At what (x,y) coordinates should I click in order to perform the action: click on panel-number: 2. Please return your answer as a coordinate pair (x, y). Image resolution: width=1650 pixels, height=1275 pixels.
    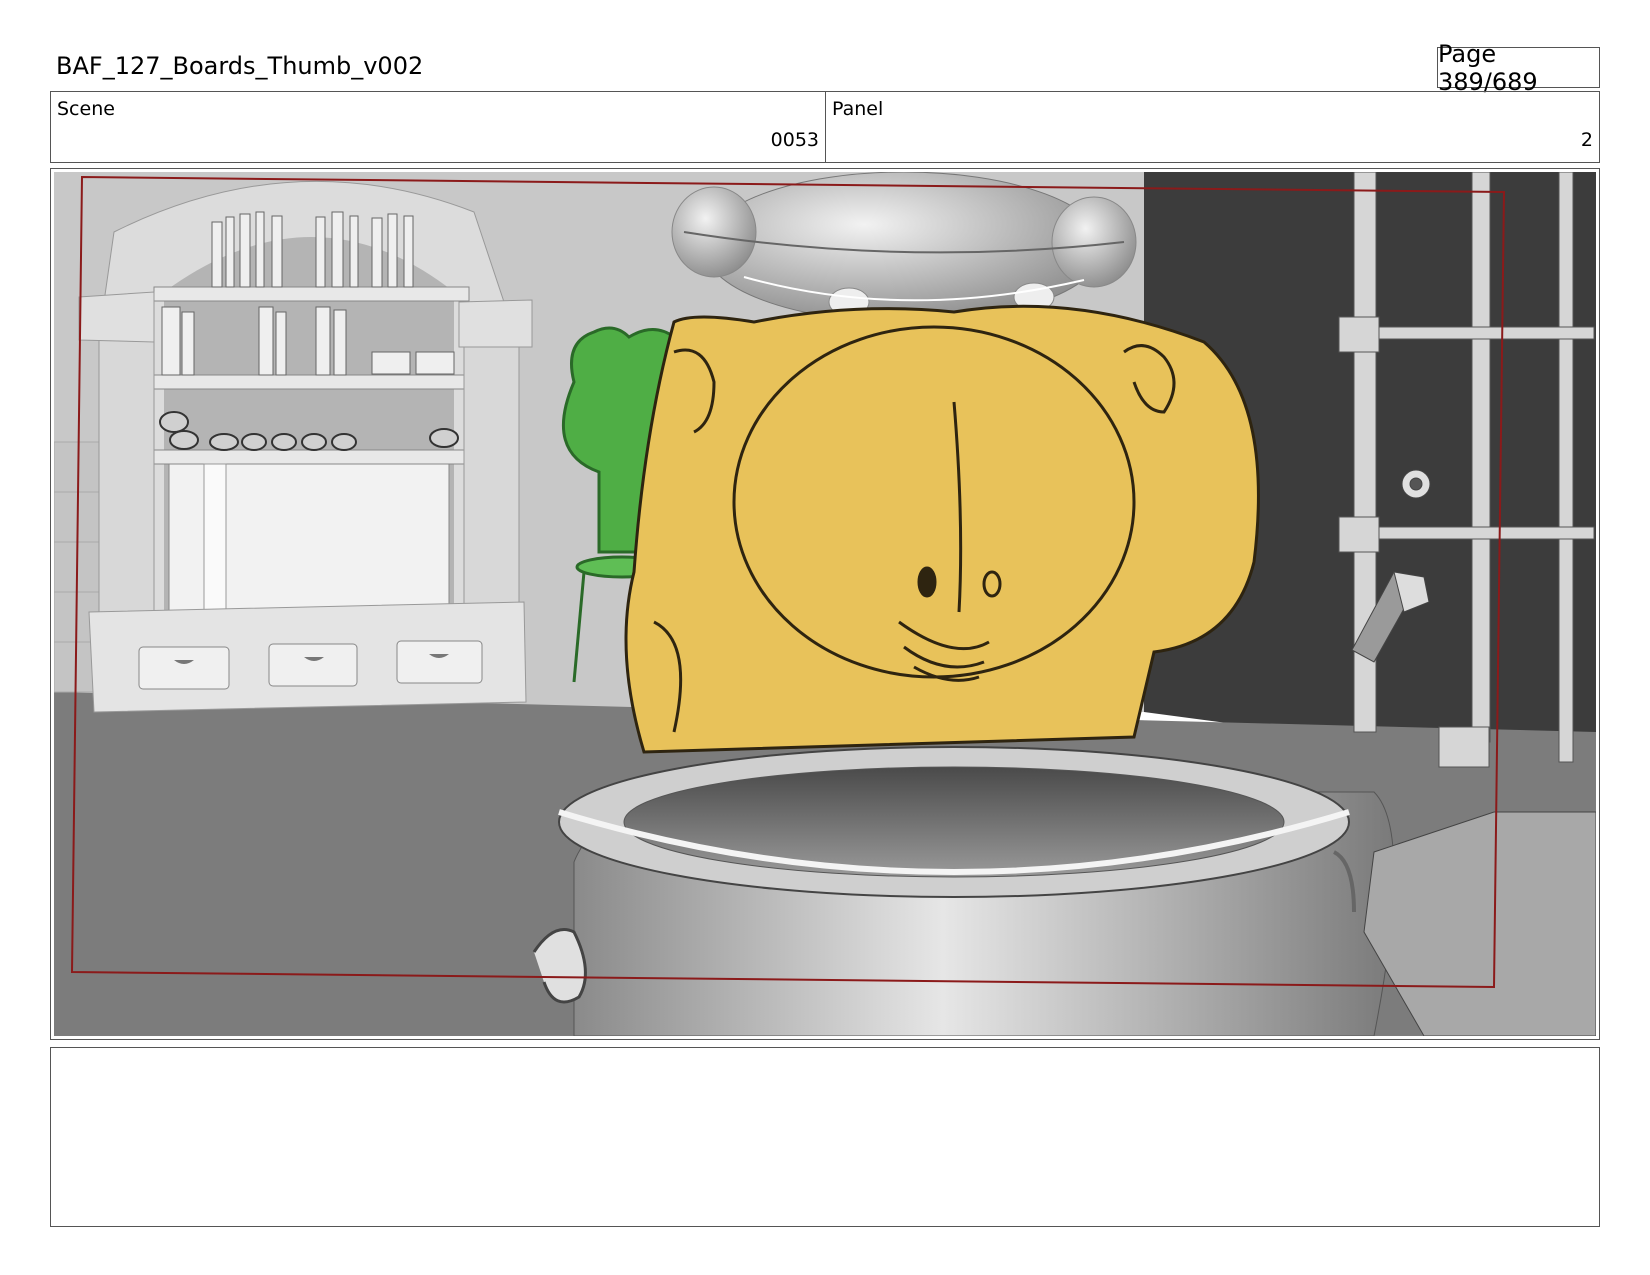
    Looking at the image, I should click on (1586, 140).